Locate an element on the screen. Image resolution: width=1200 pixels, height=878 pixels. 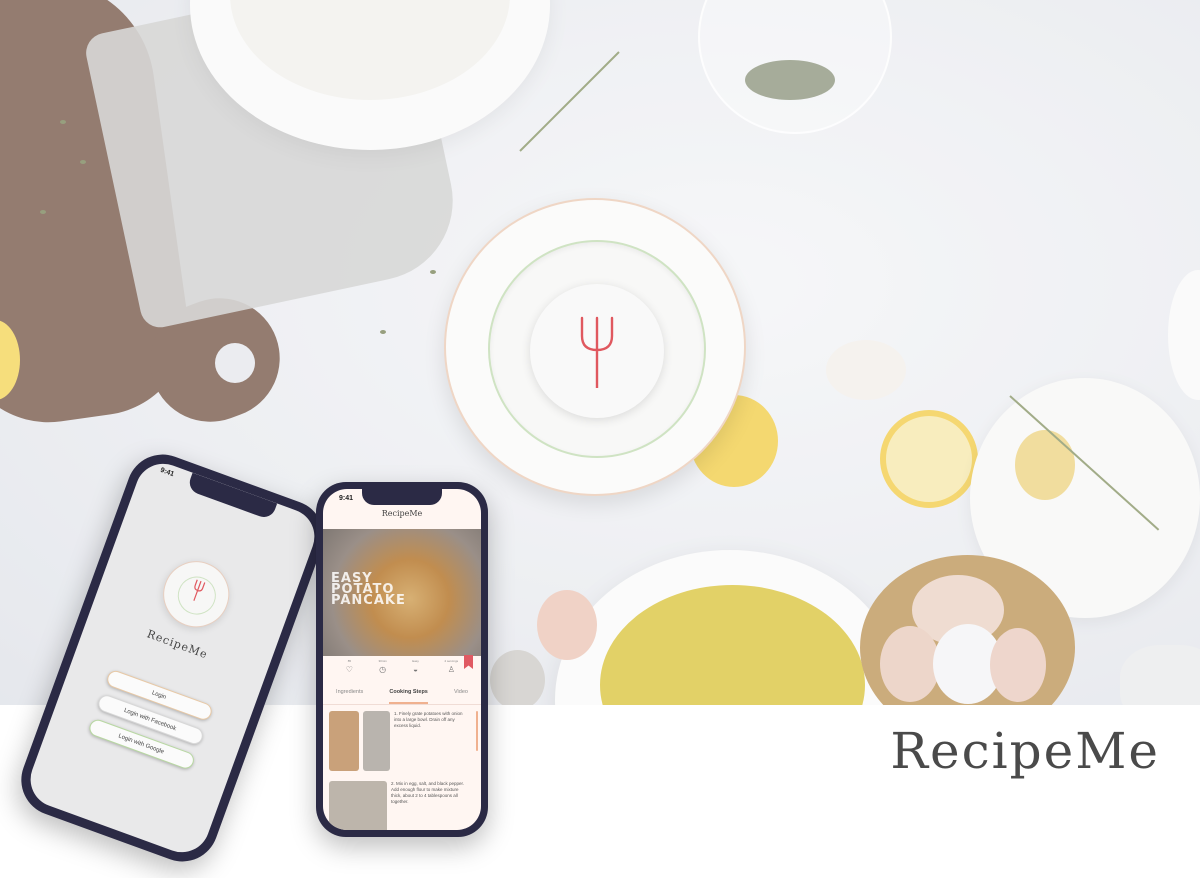
info-difficulty: Easy ◒ is located at coordinates (415, 673).